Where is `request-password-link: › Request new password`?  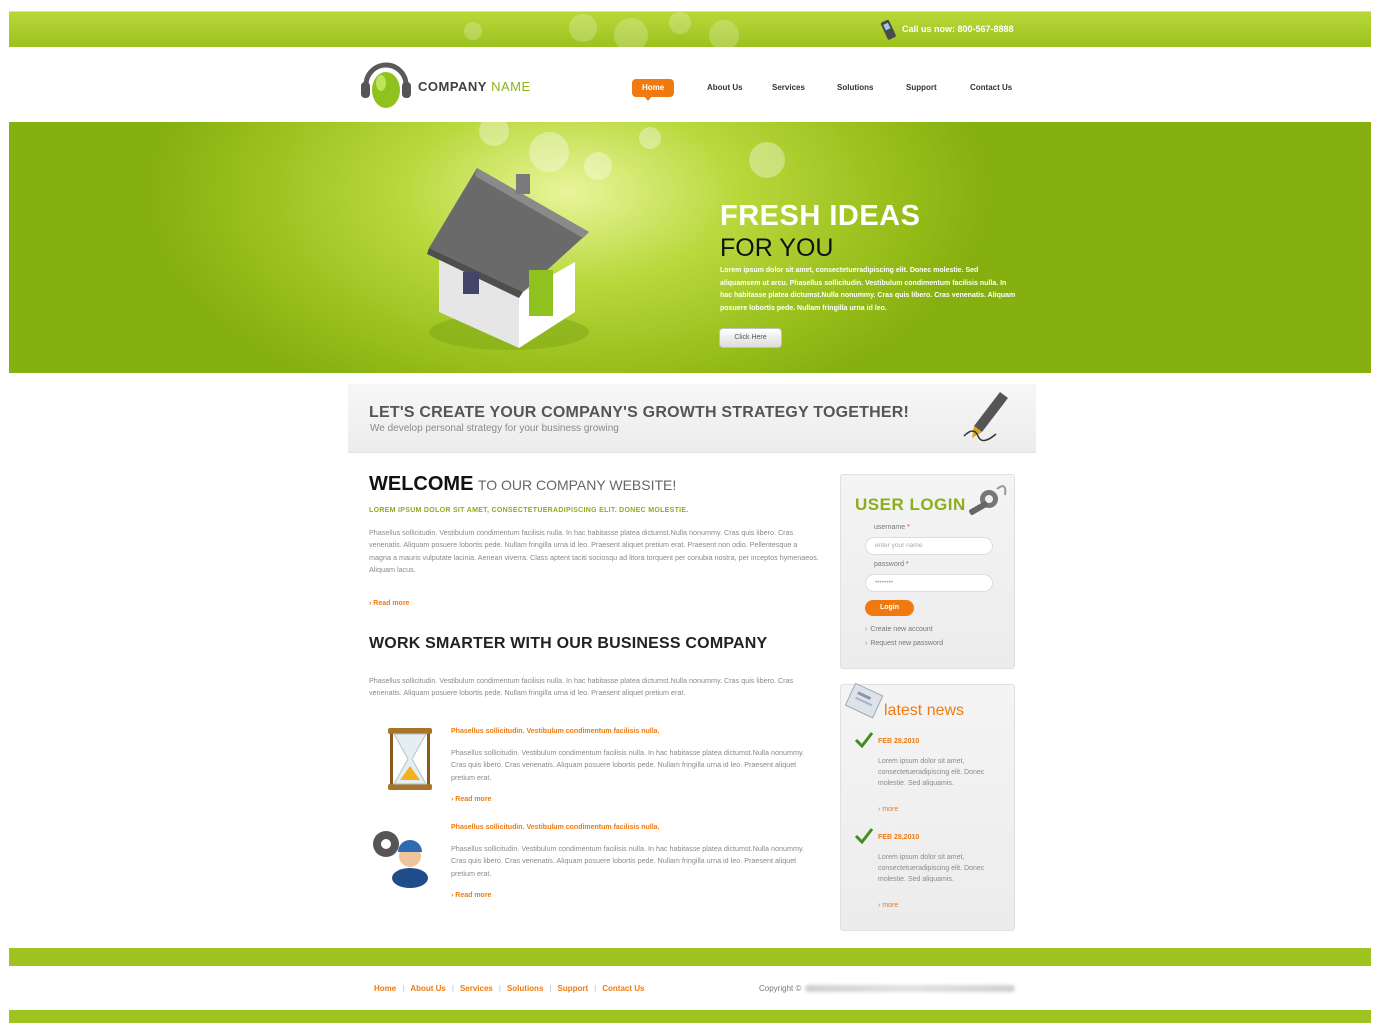
request-password-link: › Request new password is located at coordinates (904, 643).